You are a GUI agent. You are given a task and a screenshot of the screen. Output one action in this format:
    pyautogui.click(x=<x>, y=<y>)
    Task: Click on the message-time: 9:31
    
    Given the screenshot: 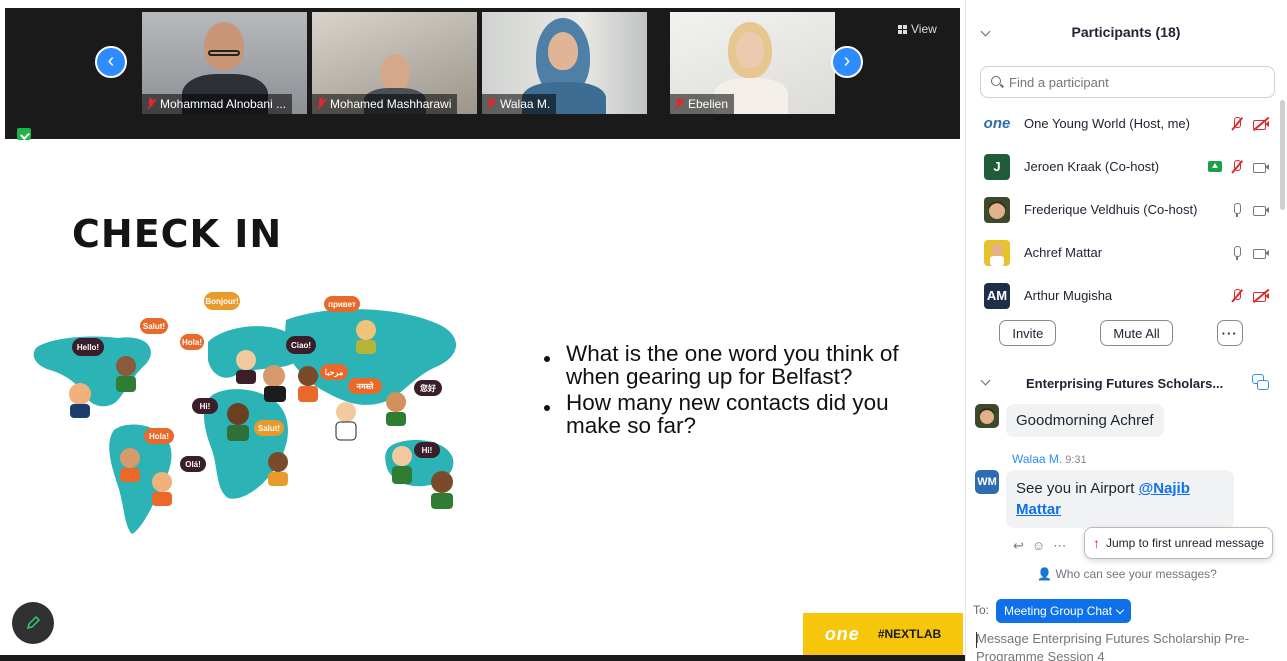 What is the action you would take?
    pyautogui.click(x=1076, y=460)
    